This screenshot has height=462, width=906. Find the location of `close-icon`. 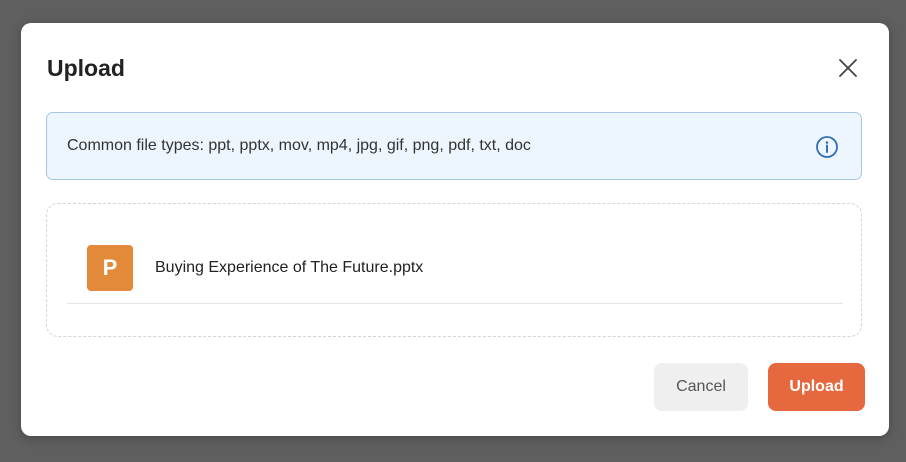

close-icon is located at coordinates (848, 68).